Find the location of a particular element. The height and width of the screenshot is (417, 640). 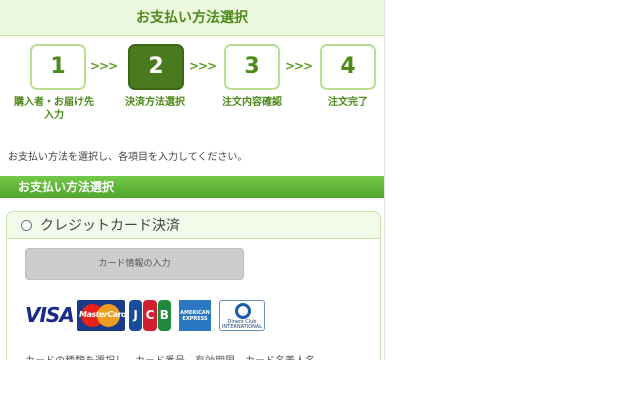

step-2-label: 決済方法選択 is located at coordinates (155, 102).